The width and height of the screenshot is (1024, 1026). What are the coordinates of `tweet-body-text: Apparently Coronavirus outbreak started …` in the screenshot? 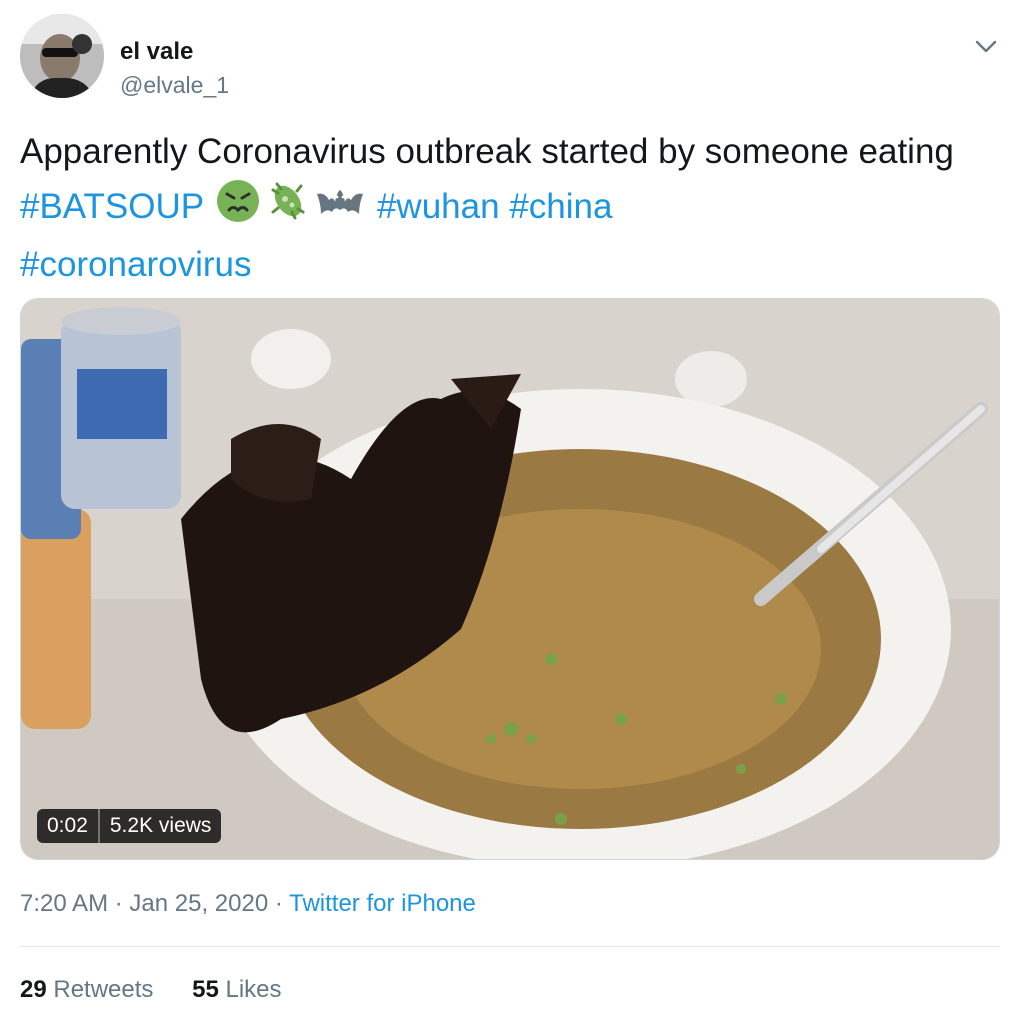 It's located at (487, 151).